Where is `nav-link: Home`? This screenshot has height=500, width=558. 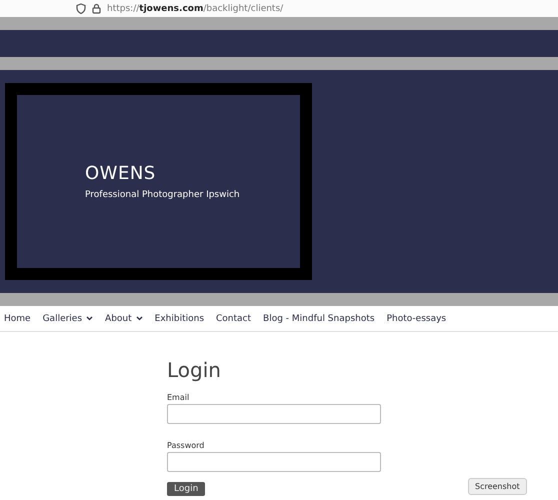 nav-link: Home is located at coordinates (17, 319).